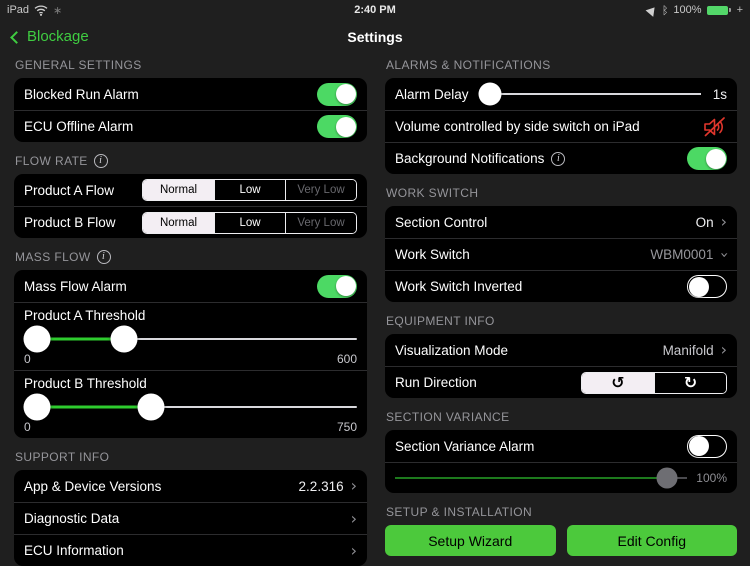 This screenshot has height=566, width=750. What do you see at coordinates (707, 286) in the screenshot?
I see `work-switch-inverted-toggle` at bounding box center [707, 286].